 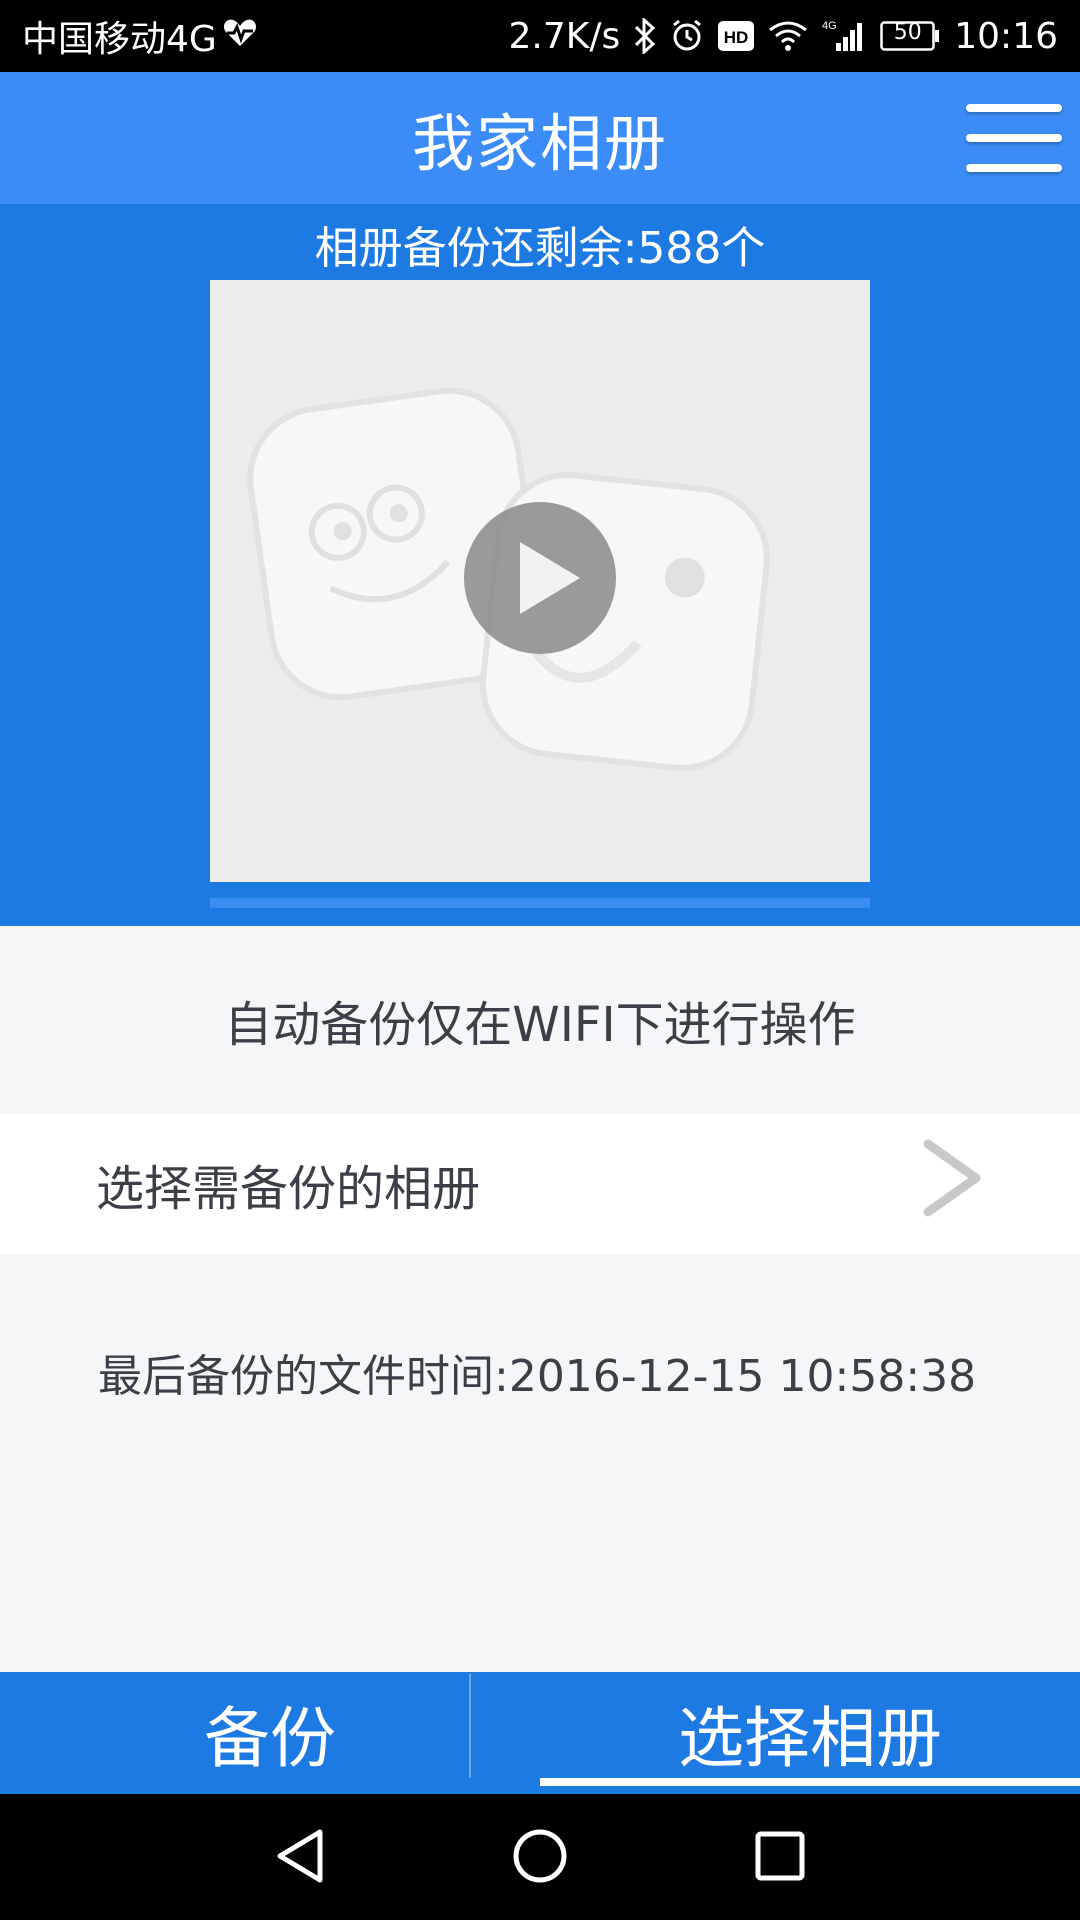 I want to click on tab-backup: 备份, so click(x=270, y=1733).